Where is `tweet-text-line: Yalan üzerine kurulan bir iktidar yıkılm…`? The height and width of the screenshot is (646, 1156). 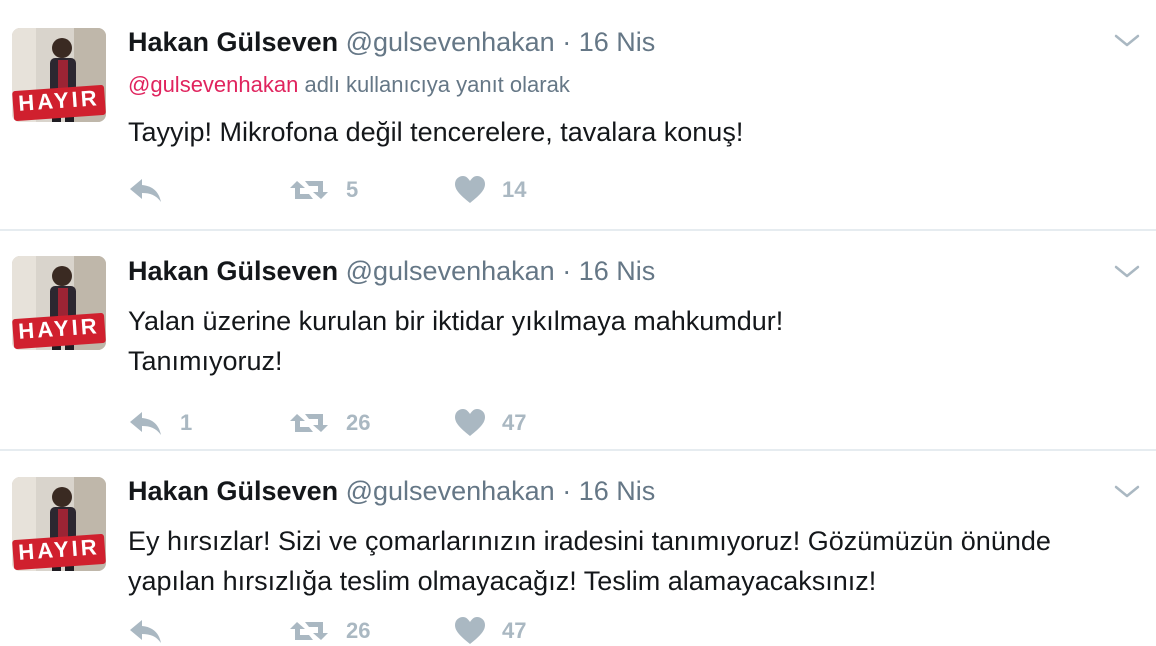
tweet-text-line: Yalan üzerine kurulan bir iktidar yıkılm… is located at coordinates (456, 321).